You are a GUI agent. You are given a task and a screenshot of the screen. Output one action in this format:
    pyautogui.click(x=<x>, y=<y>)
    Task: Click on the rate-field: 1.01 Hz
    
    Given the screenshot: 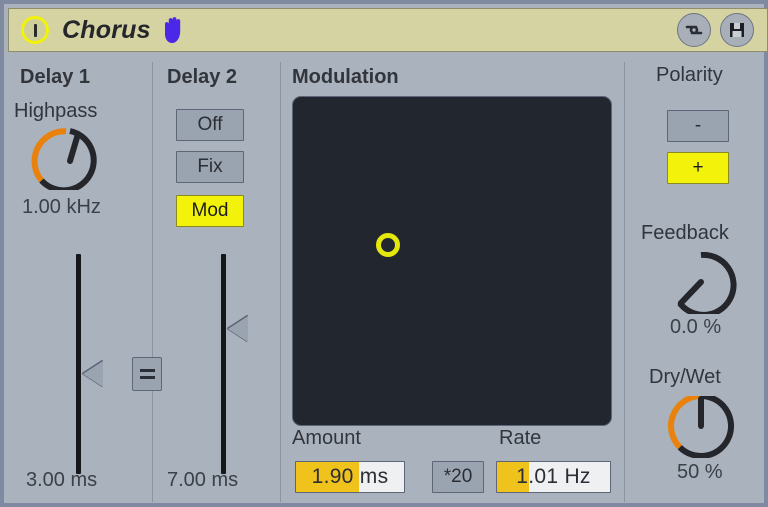 What is the action you would take?
    pyautogui.click(x=553, y=477)
    